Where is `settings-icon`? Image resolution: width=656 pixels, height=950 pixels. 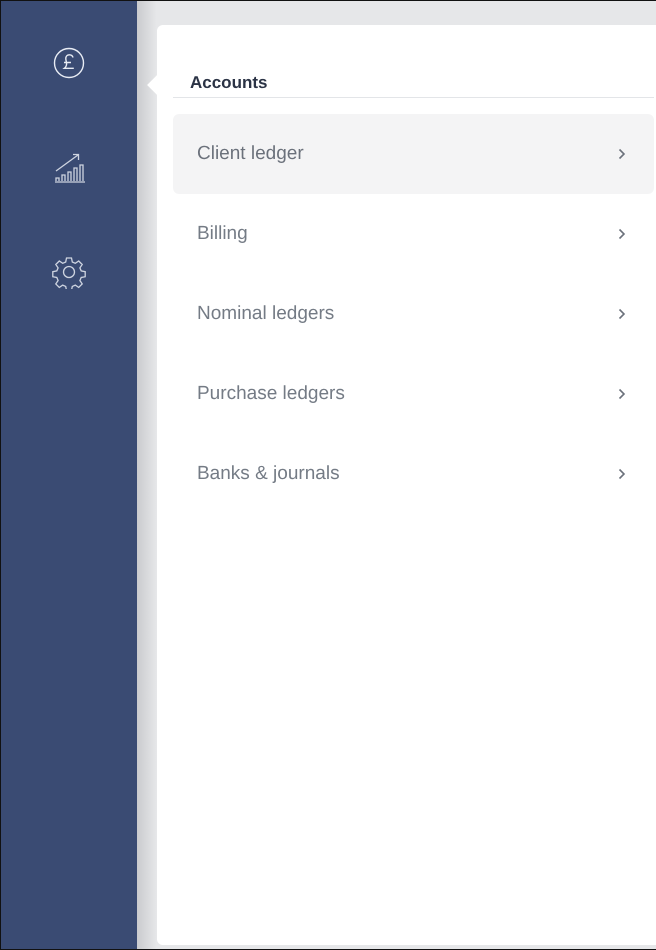 settings-icon is located at coordinates (69, 272).